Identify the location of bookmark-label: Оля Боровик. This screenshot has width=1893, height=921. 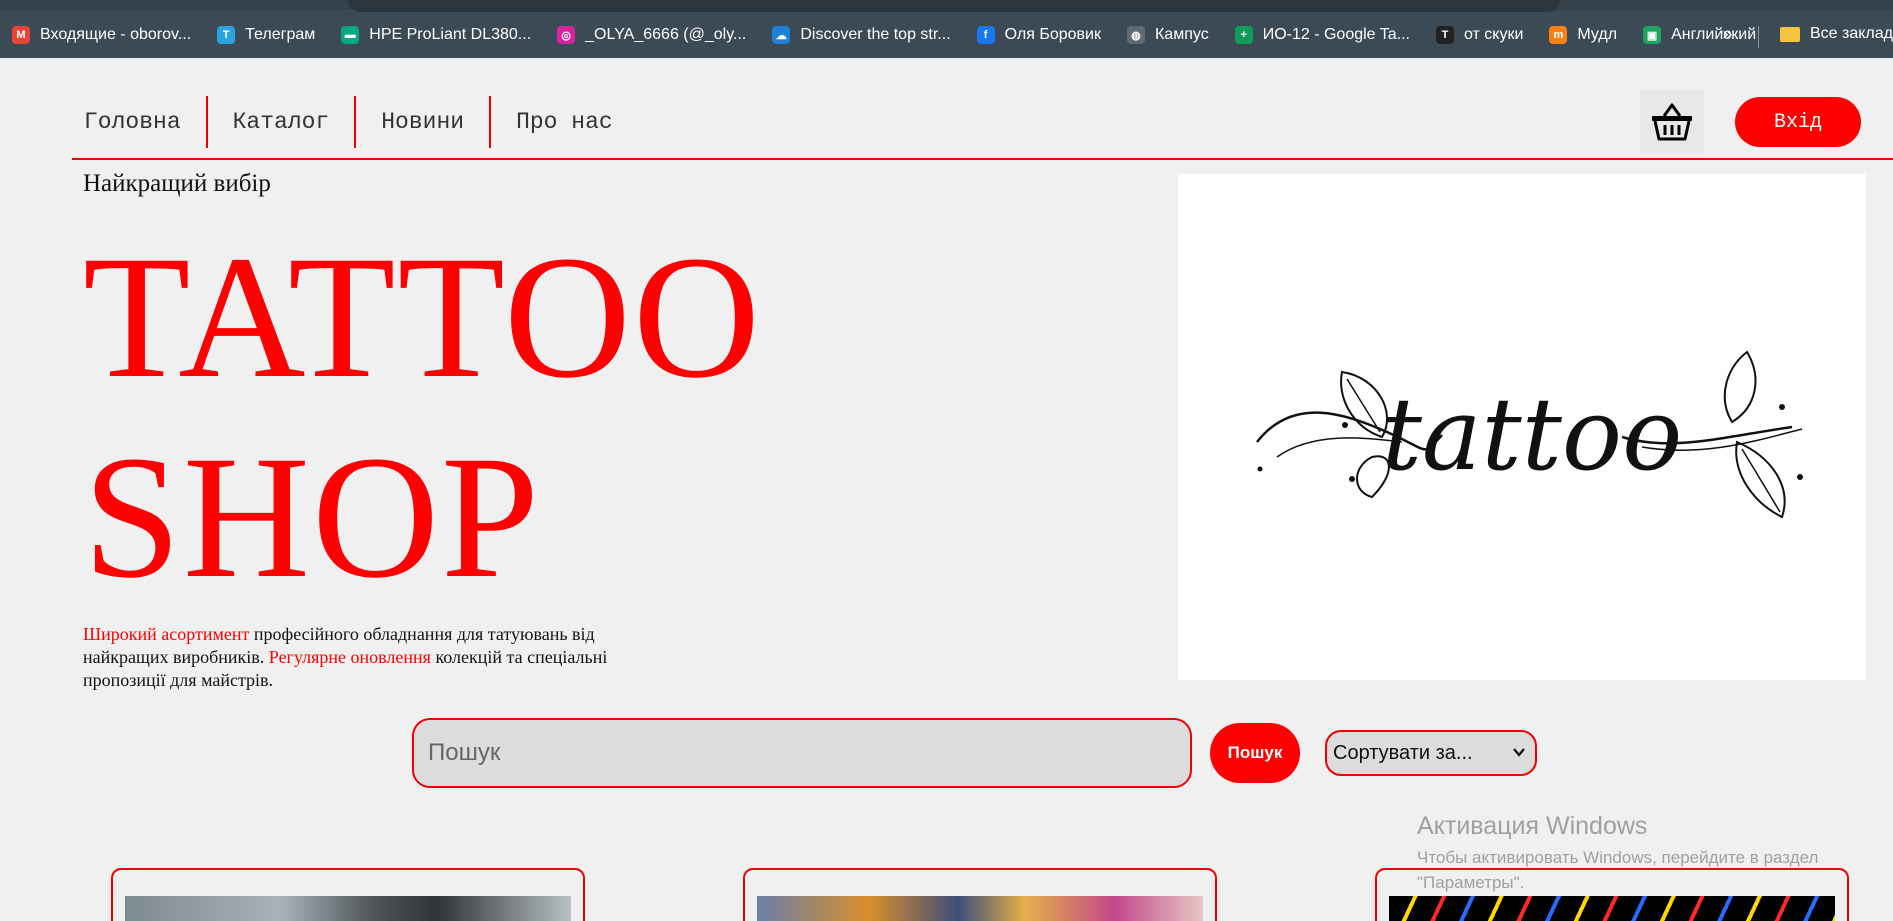
(1052, 34).